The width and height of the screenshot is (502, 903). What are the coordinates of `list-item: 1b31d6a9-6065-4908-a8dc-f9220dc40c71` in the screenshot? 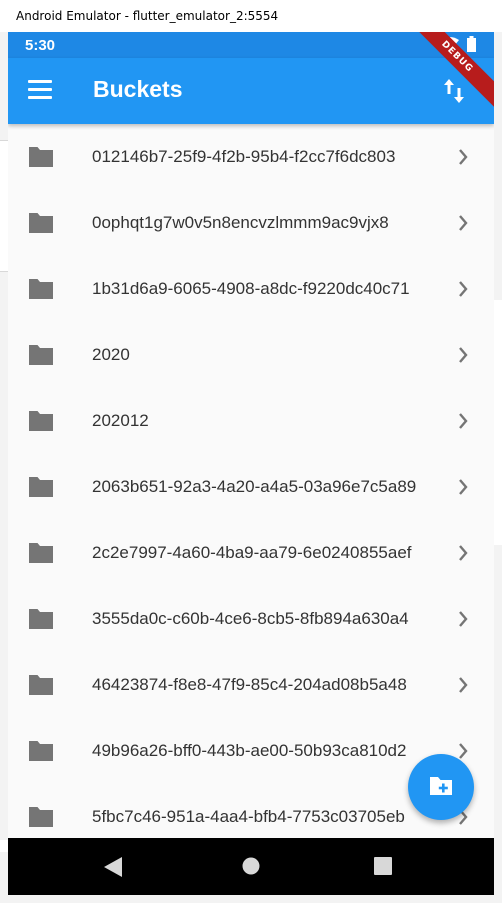 It's located at (251, 289).